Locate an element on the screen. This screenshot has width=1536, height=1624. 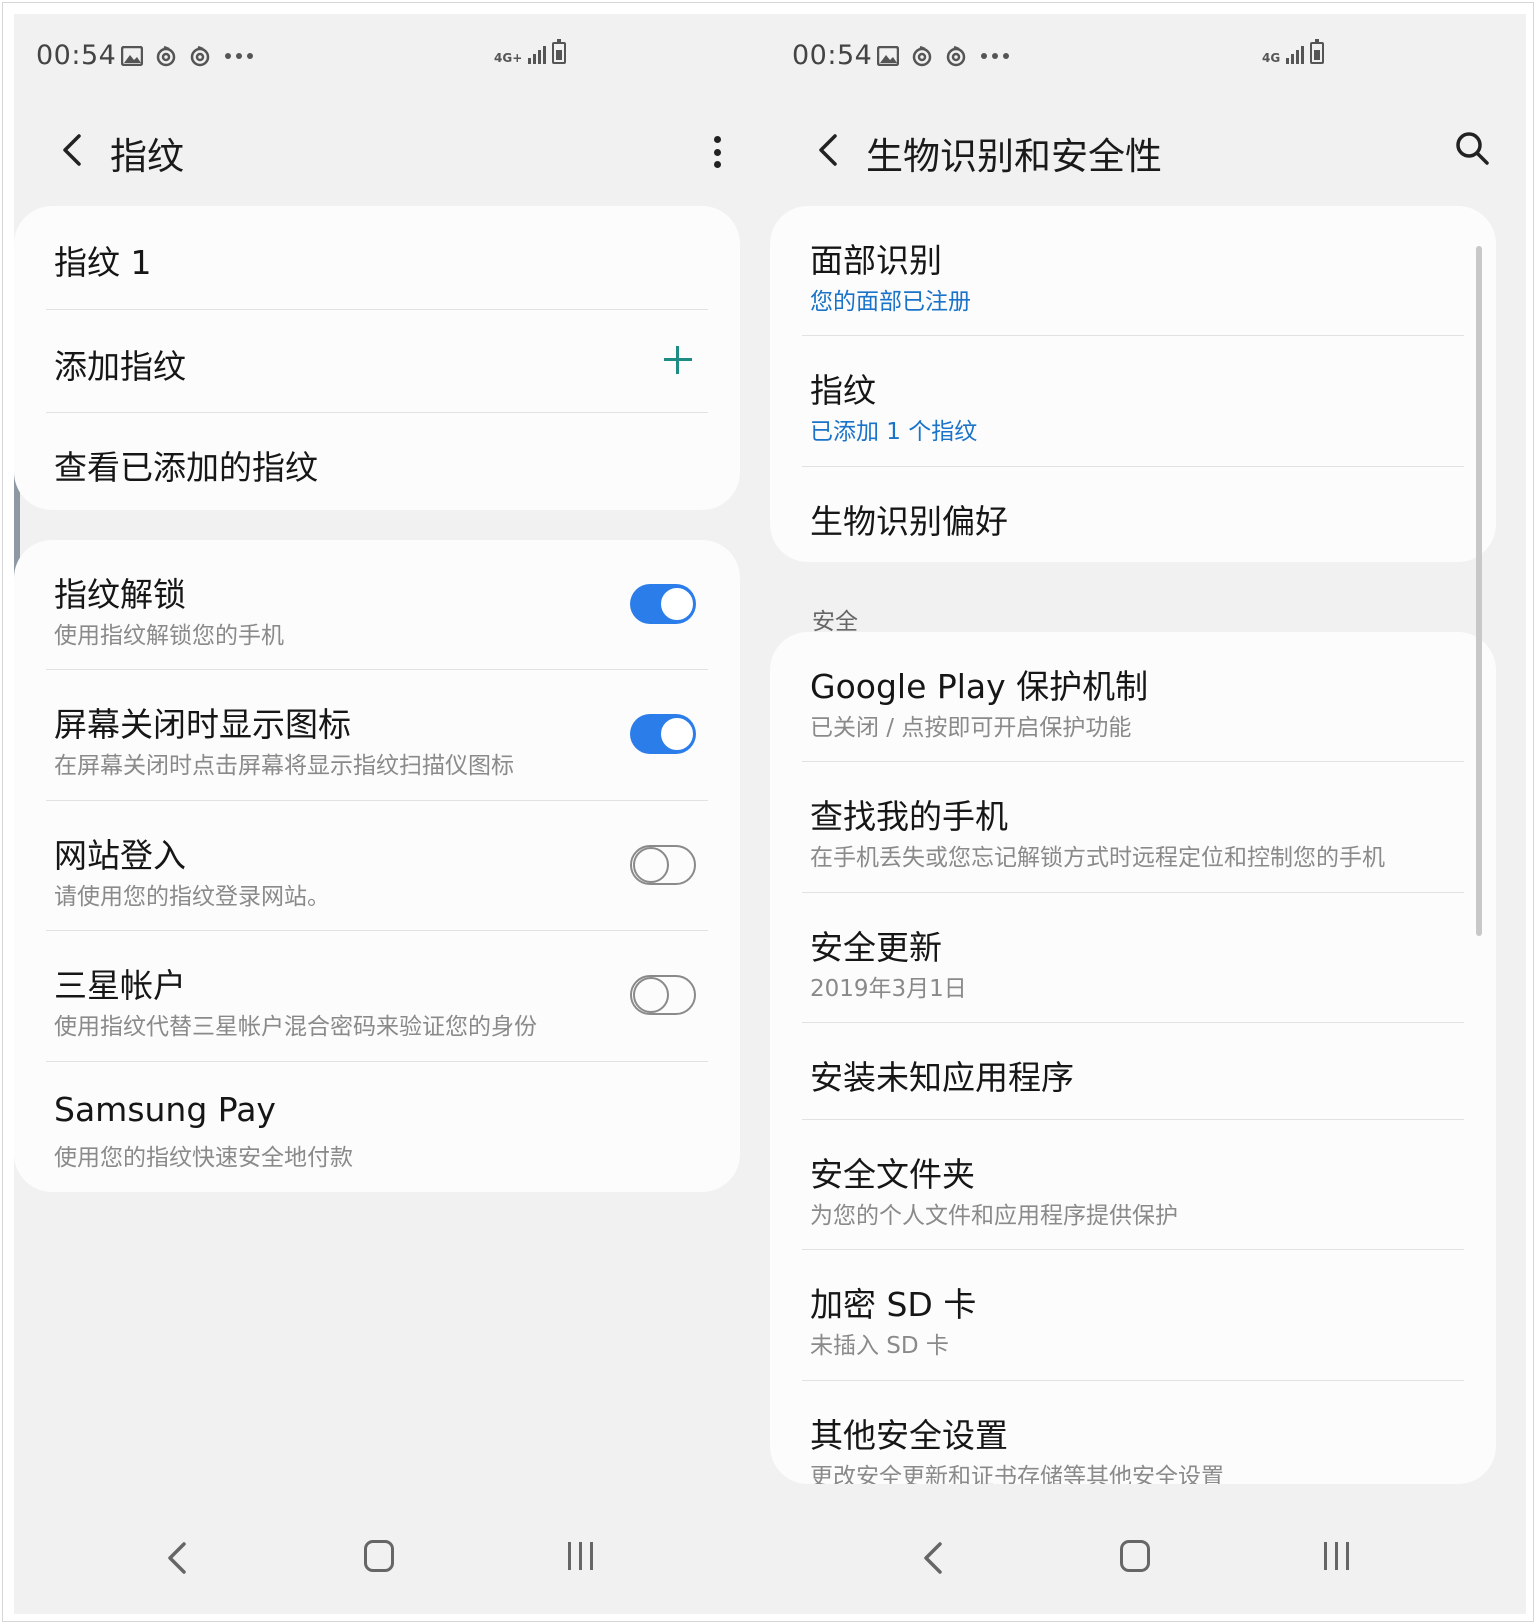
samsung-pay-title: Samsung Pay is located at coordinates (165, 1109).